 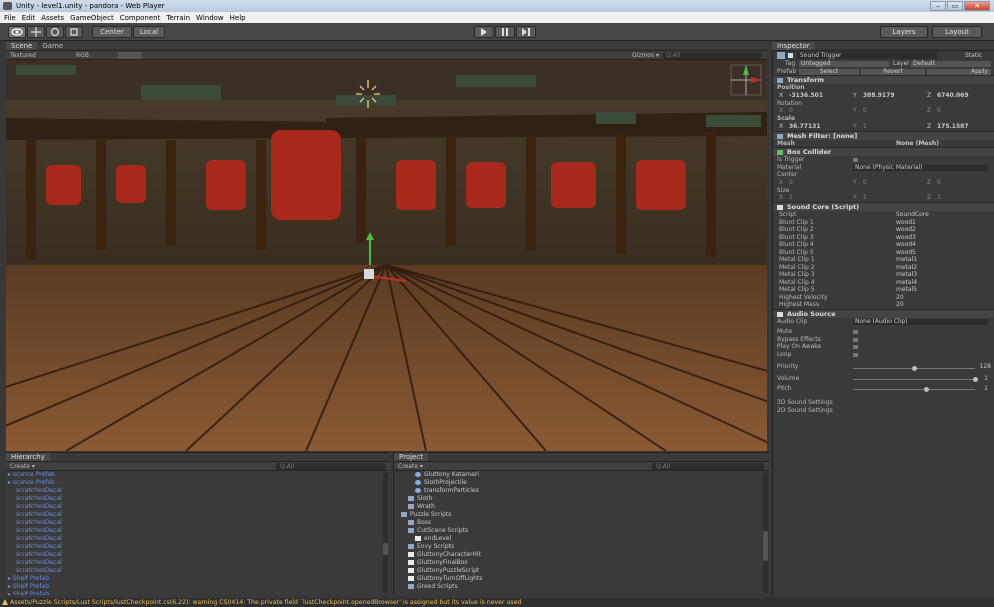 I want to click on scale-z-field: 175.1587, so click(x=953, y=127).